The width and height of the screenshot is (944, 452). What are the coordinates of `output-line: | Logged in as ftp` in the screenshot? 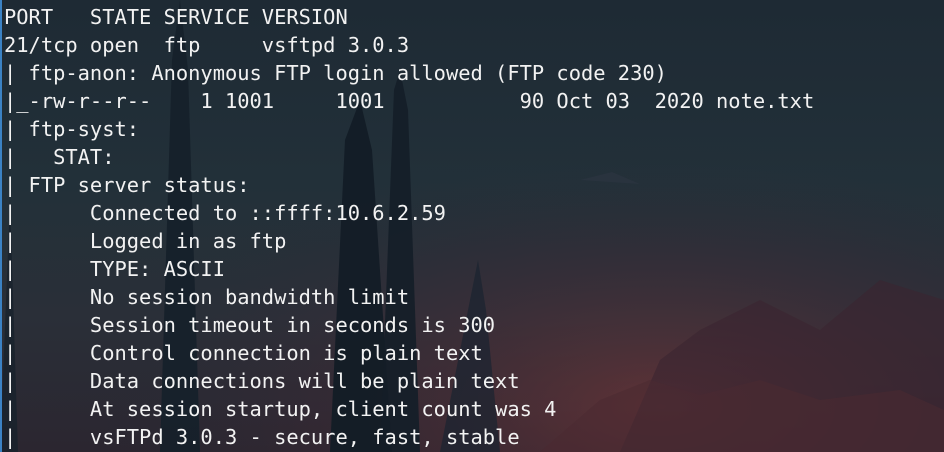 It's located at (145, 241).